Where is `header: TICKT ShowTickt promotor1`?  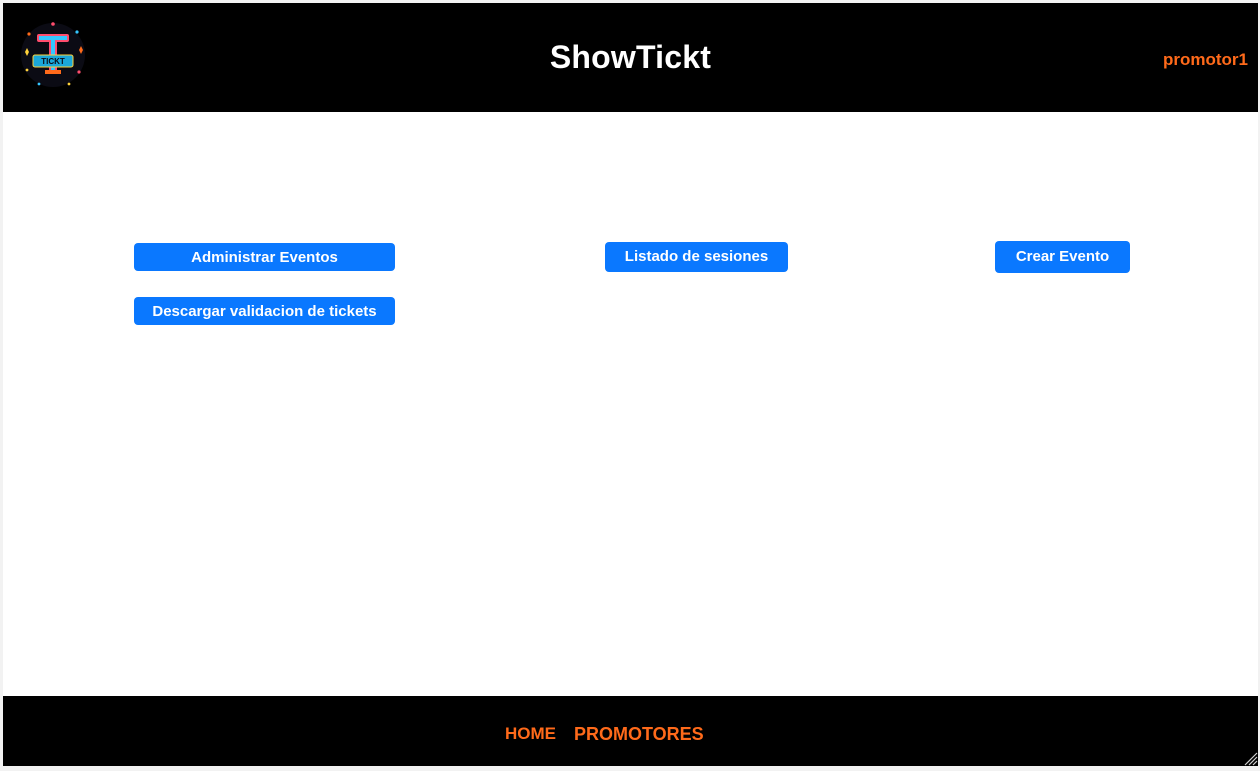
header: TICKT ShowTickt promotor1 is located at coordinates (630, 57).